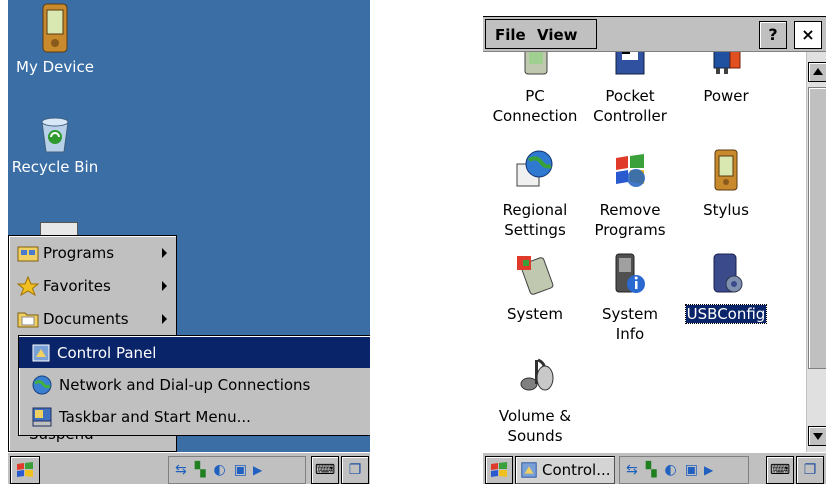  I want to click on help-button: ?, so click(773, 35).